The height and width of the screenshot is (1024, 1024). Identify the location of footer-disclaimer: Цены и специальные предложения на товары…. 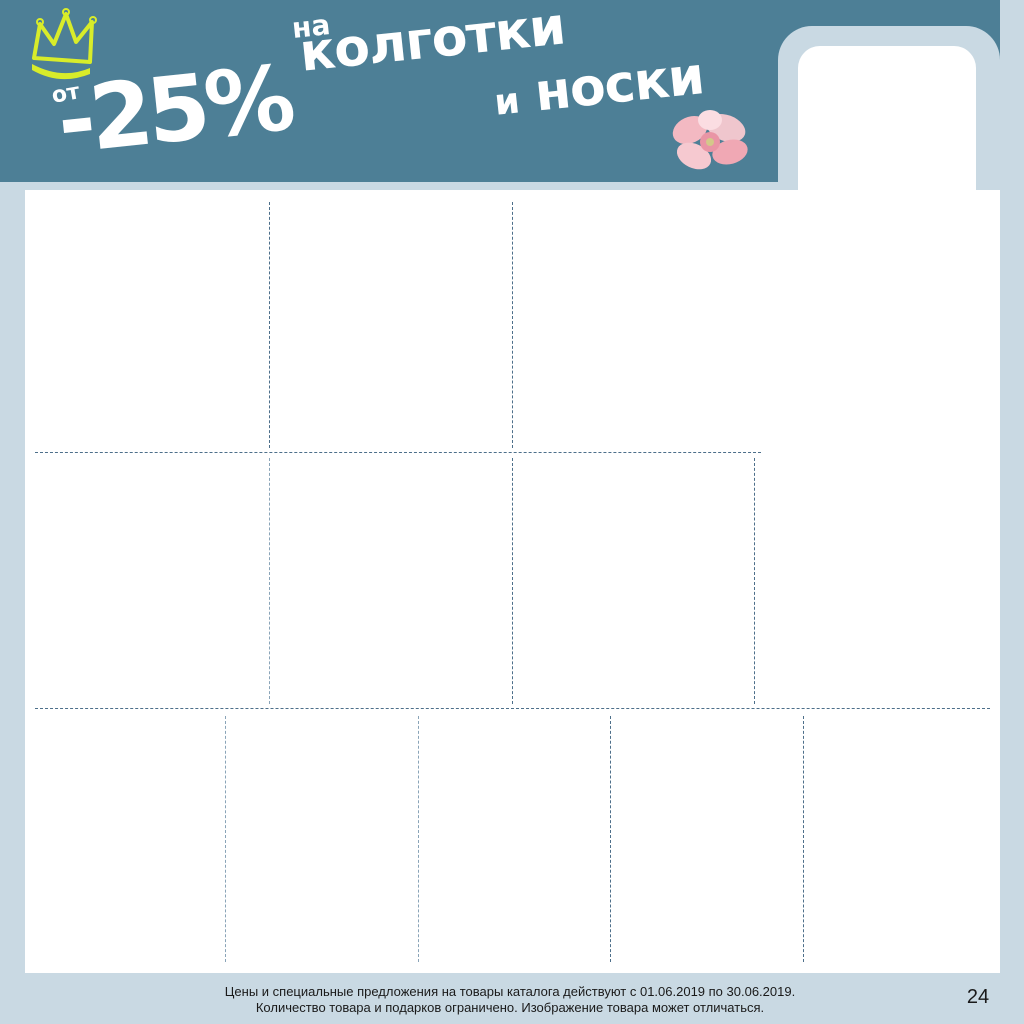
(510, 1000).